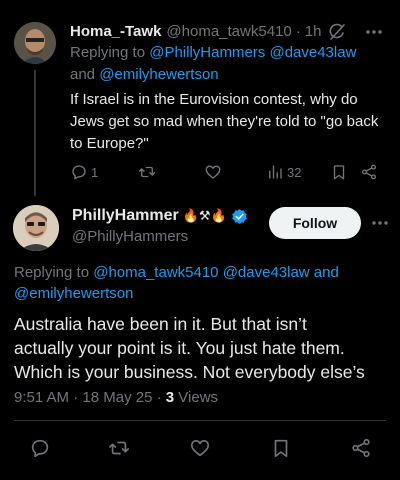 The image size is (400, 480). I want to click on grok-icon, so click(337, 32).